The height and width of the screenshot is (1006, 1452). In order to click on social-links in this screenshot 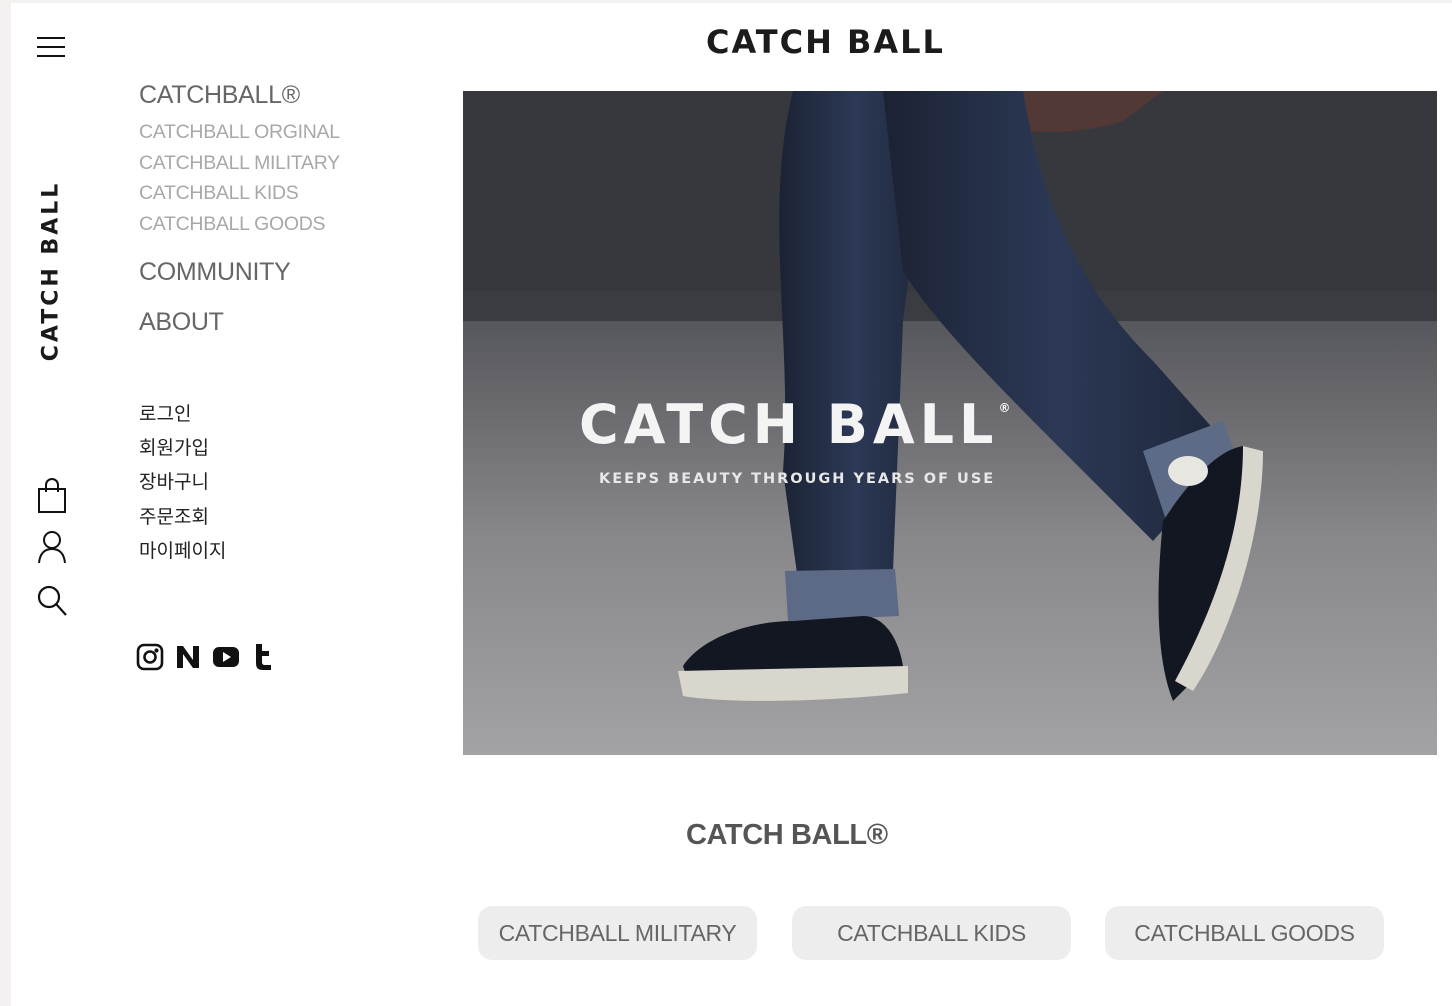, I will do `click(207, 657)`.